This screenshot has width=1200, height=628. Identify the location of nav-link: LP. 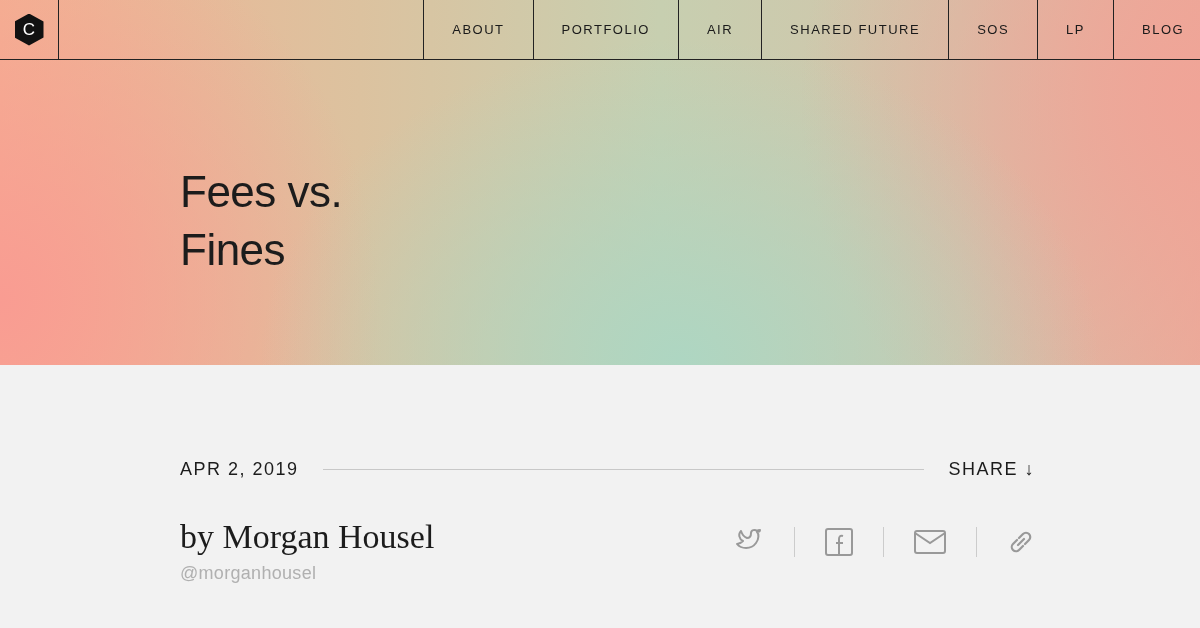
(1075, 29).